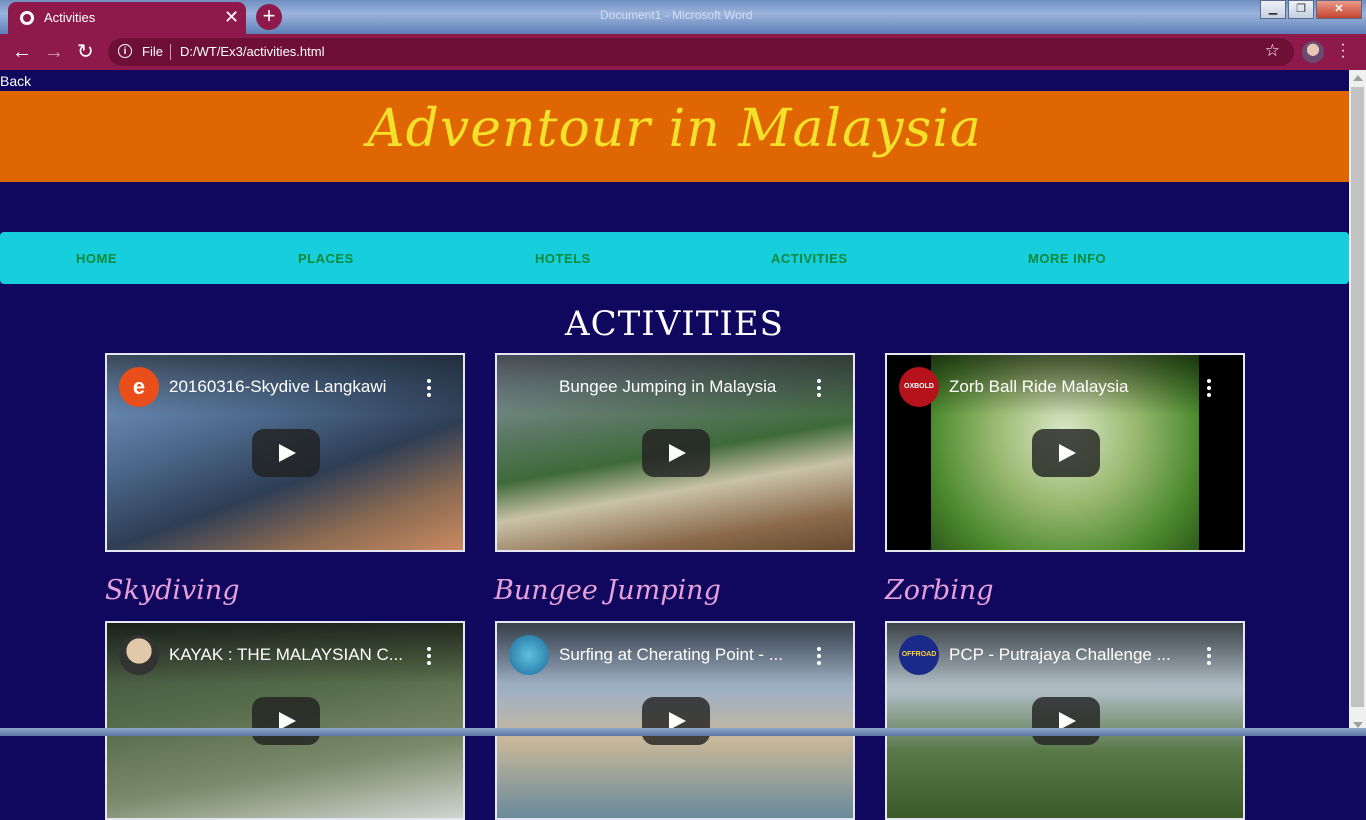 Image resolution: width=1366 pixels, height=820 pixels. What do you see at coordinates (667, 387) in the screenshot?
I see `video-title: Bungee Jumping in Malaysia` at bounding box center [667, 387].